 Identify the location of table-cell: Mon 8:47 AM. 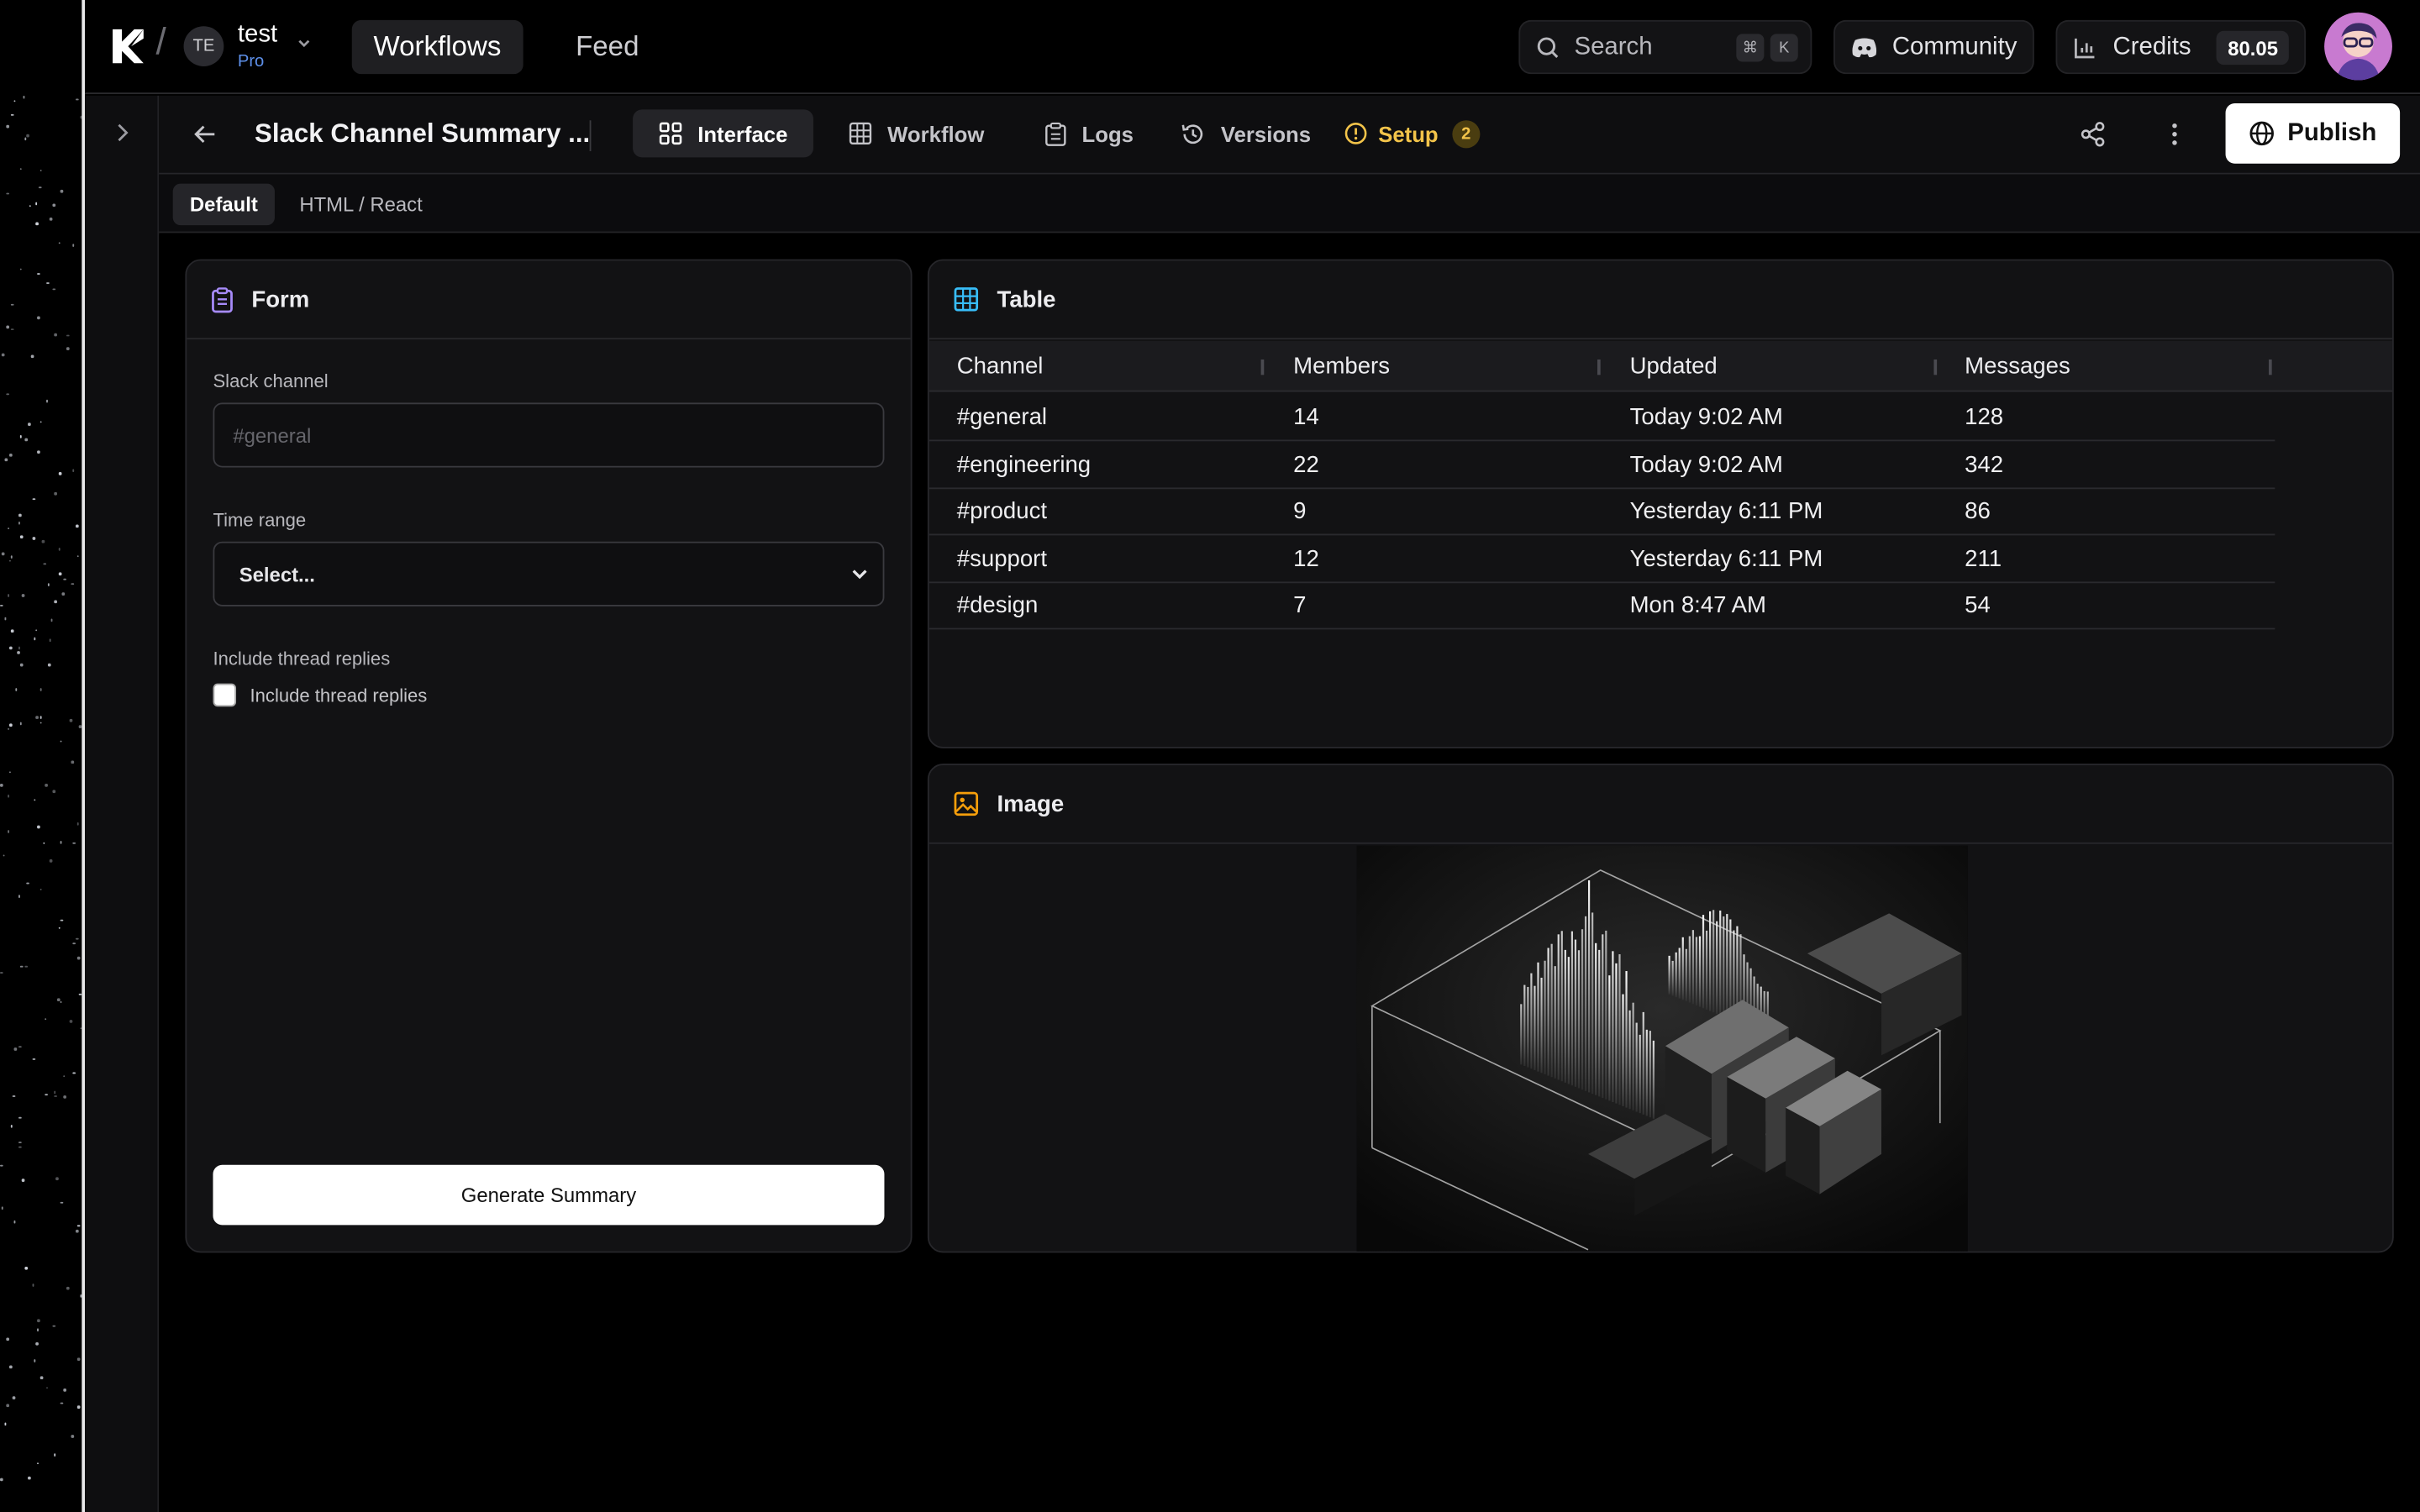
(1697, 605).